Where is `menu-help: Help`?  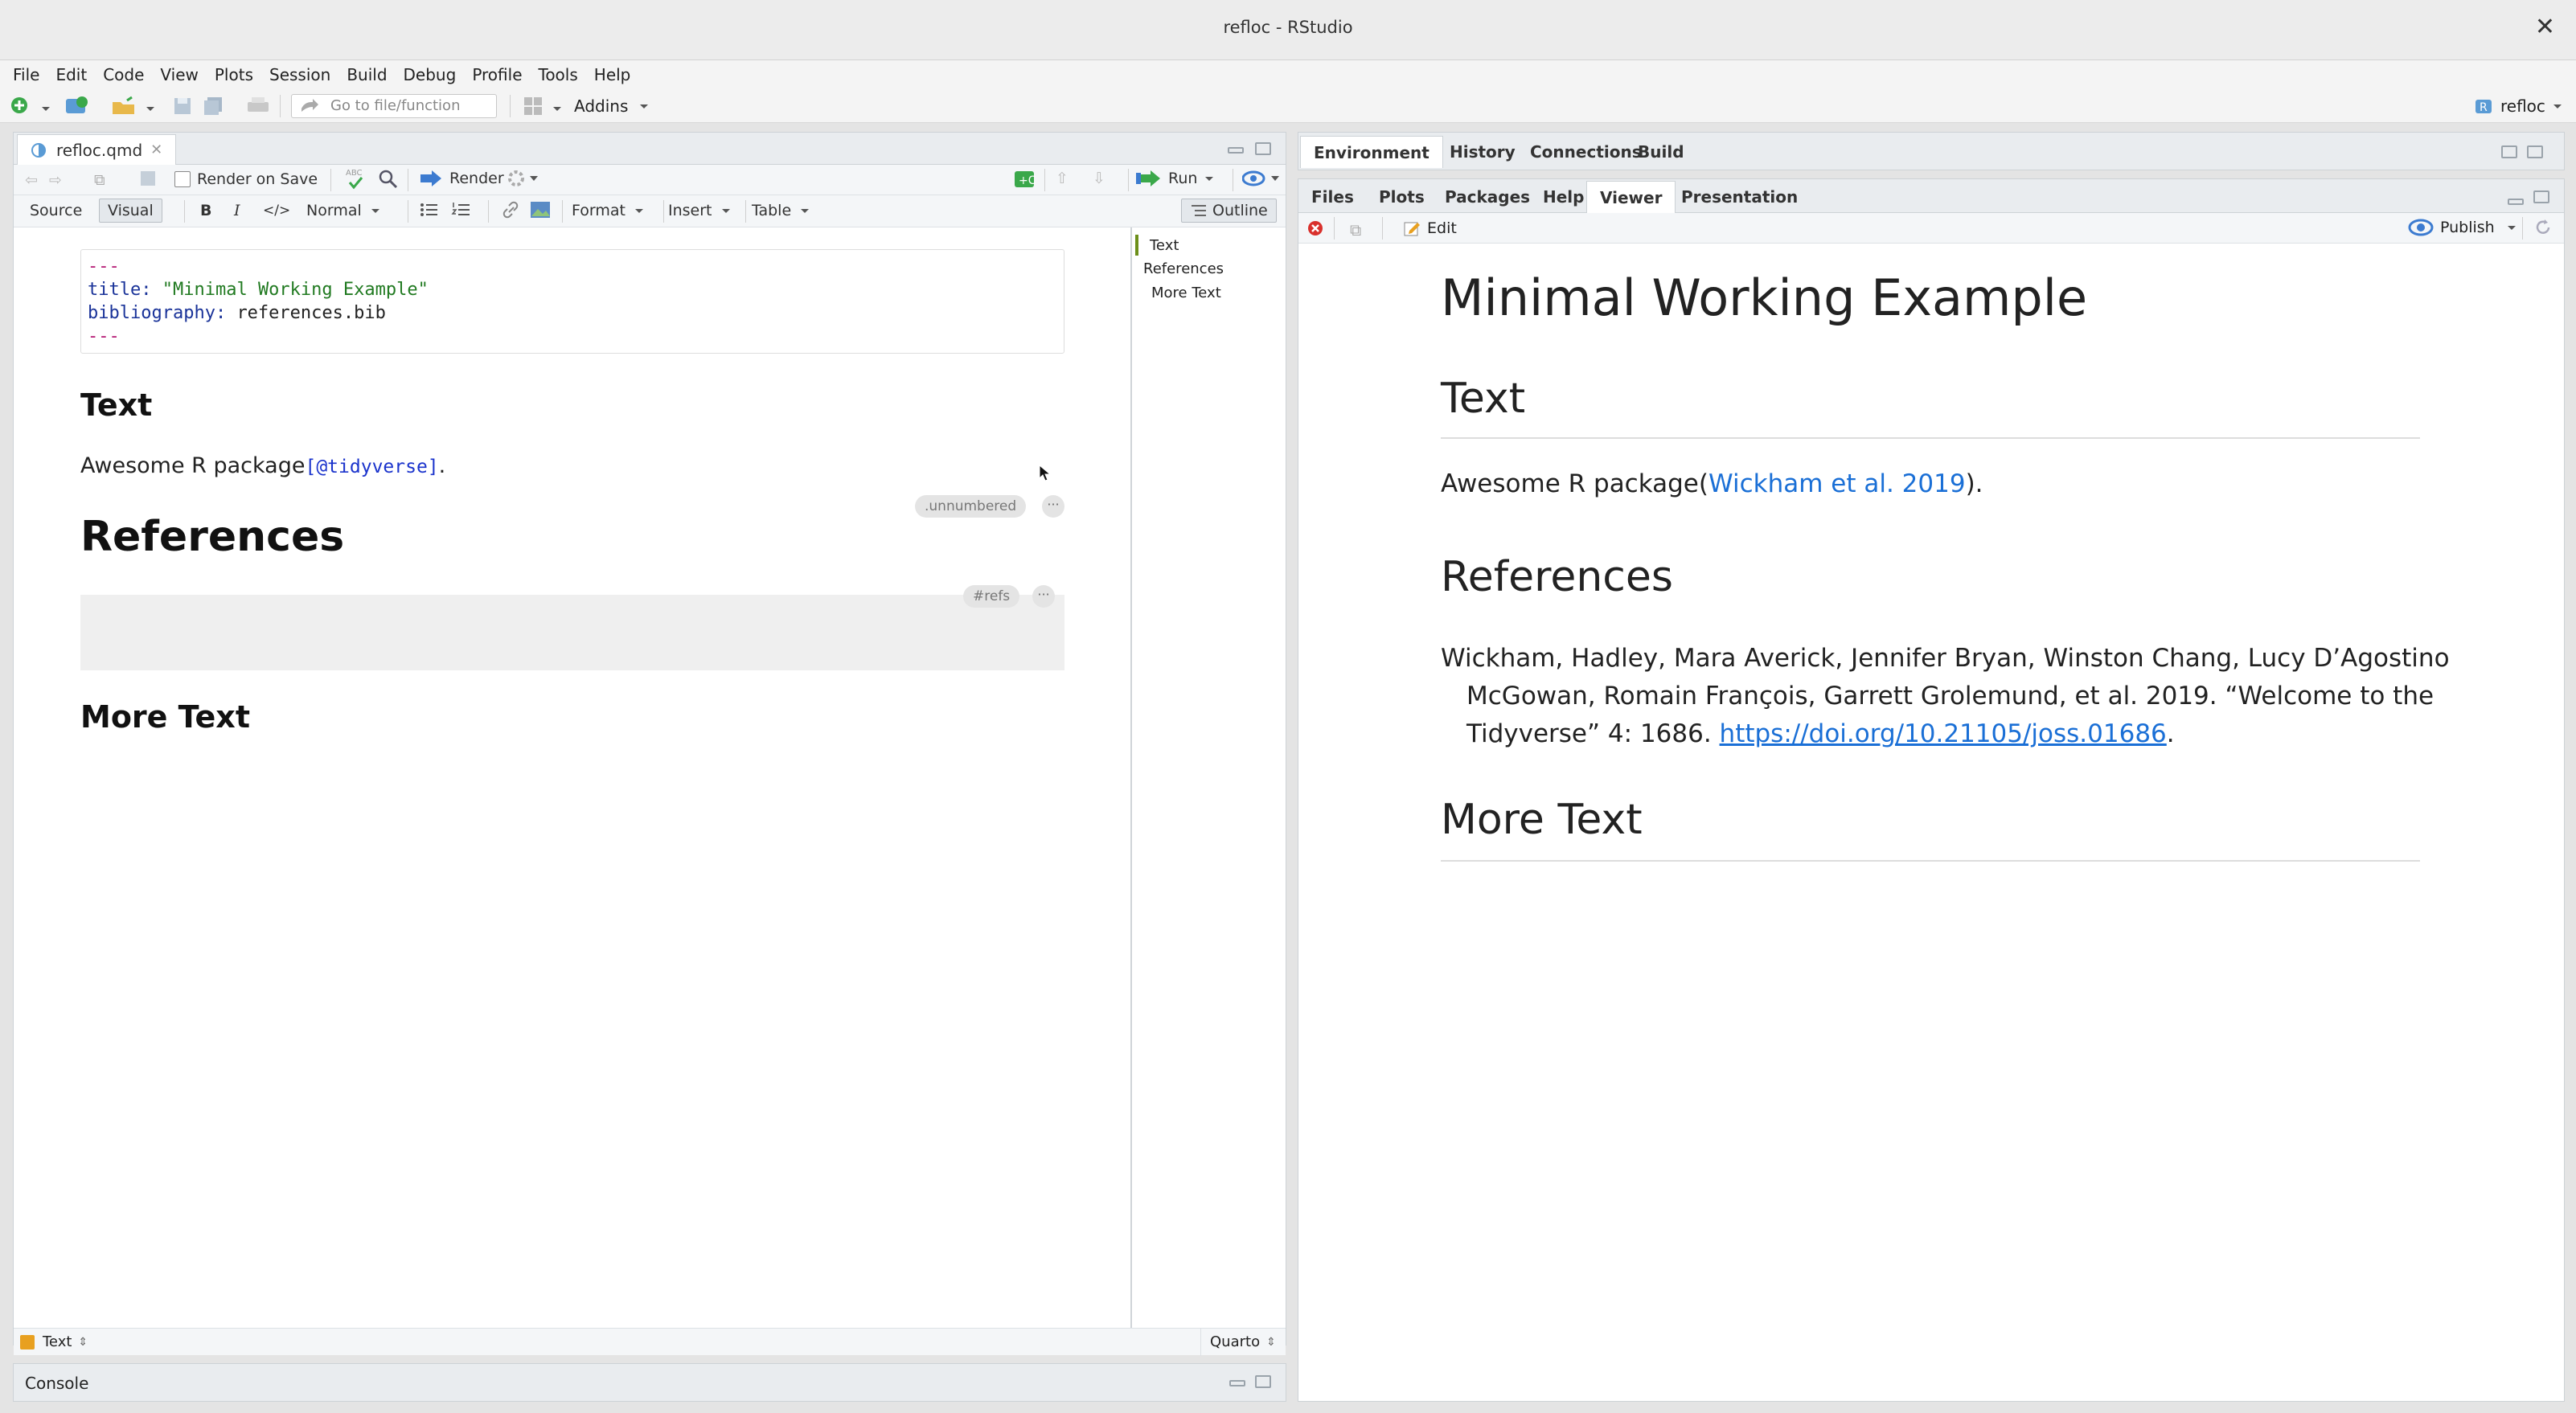
menu-help: Help is located at coordinates (612, 74).